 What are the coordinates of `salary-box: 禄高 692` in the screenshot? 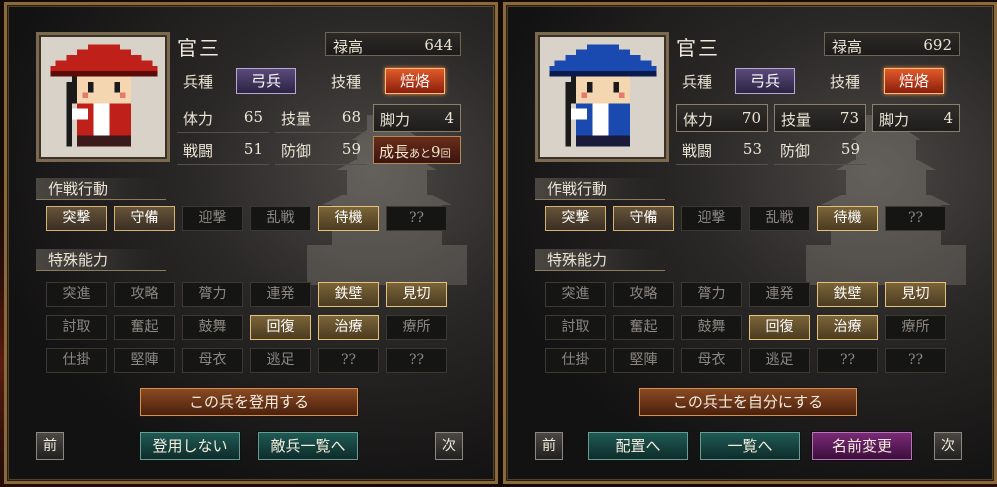 It's located at (892, 44).